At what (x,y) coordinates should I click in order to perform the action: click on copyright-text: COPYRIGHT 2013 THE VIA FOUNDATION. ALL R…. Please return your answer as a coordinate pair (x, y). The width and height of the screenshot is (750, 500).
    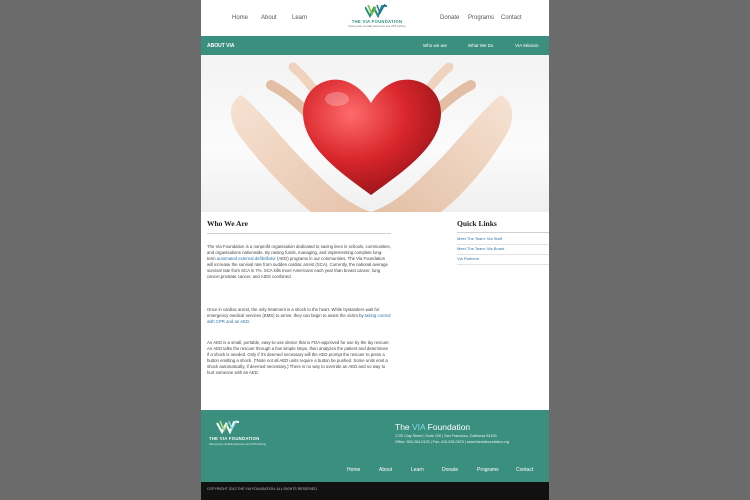
    Looking at the image, I should click on (262, 489).